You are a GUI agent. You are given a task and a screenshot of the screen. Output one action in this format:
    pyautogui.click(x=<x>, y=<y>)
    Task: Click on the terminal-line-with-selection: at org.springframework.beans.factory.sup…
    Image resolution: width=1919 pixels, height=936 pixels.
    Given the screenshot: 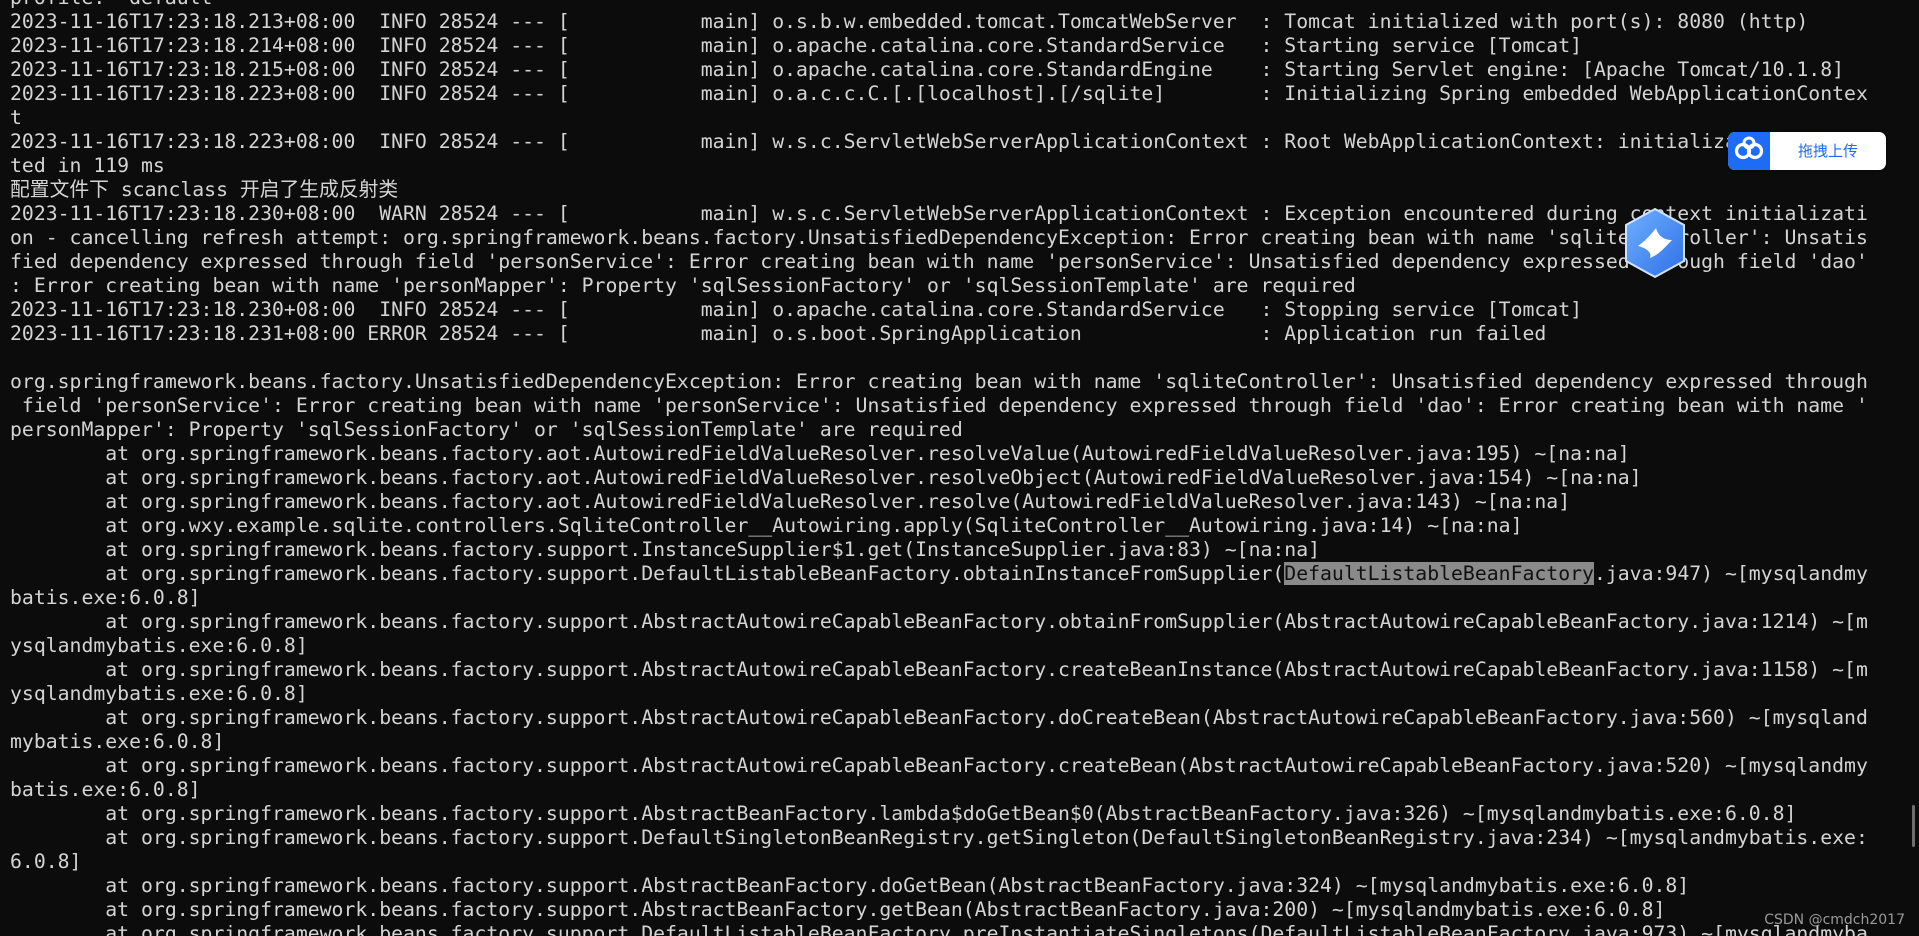 What is the action you would take?
    pyautogui.click(x=964, y=574)
    